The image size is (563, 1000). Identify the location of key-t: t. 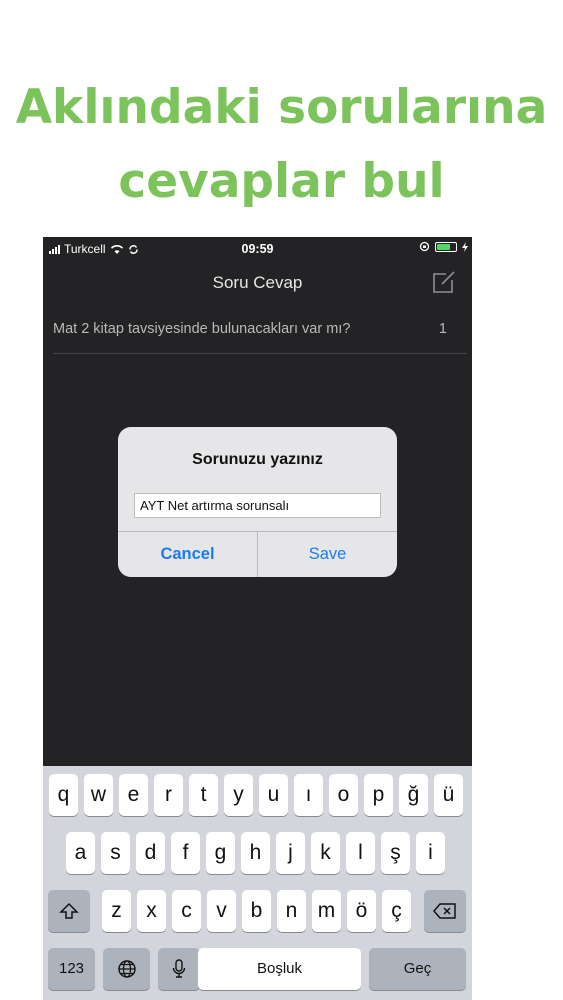
(203, 795).